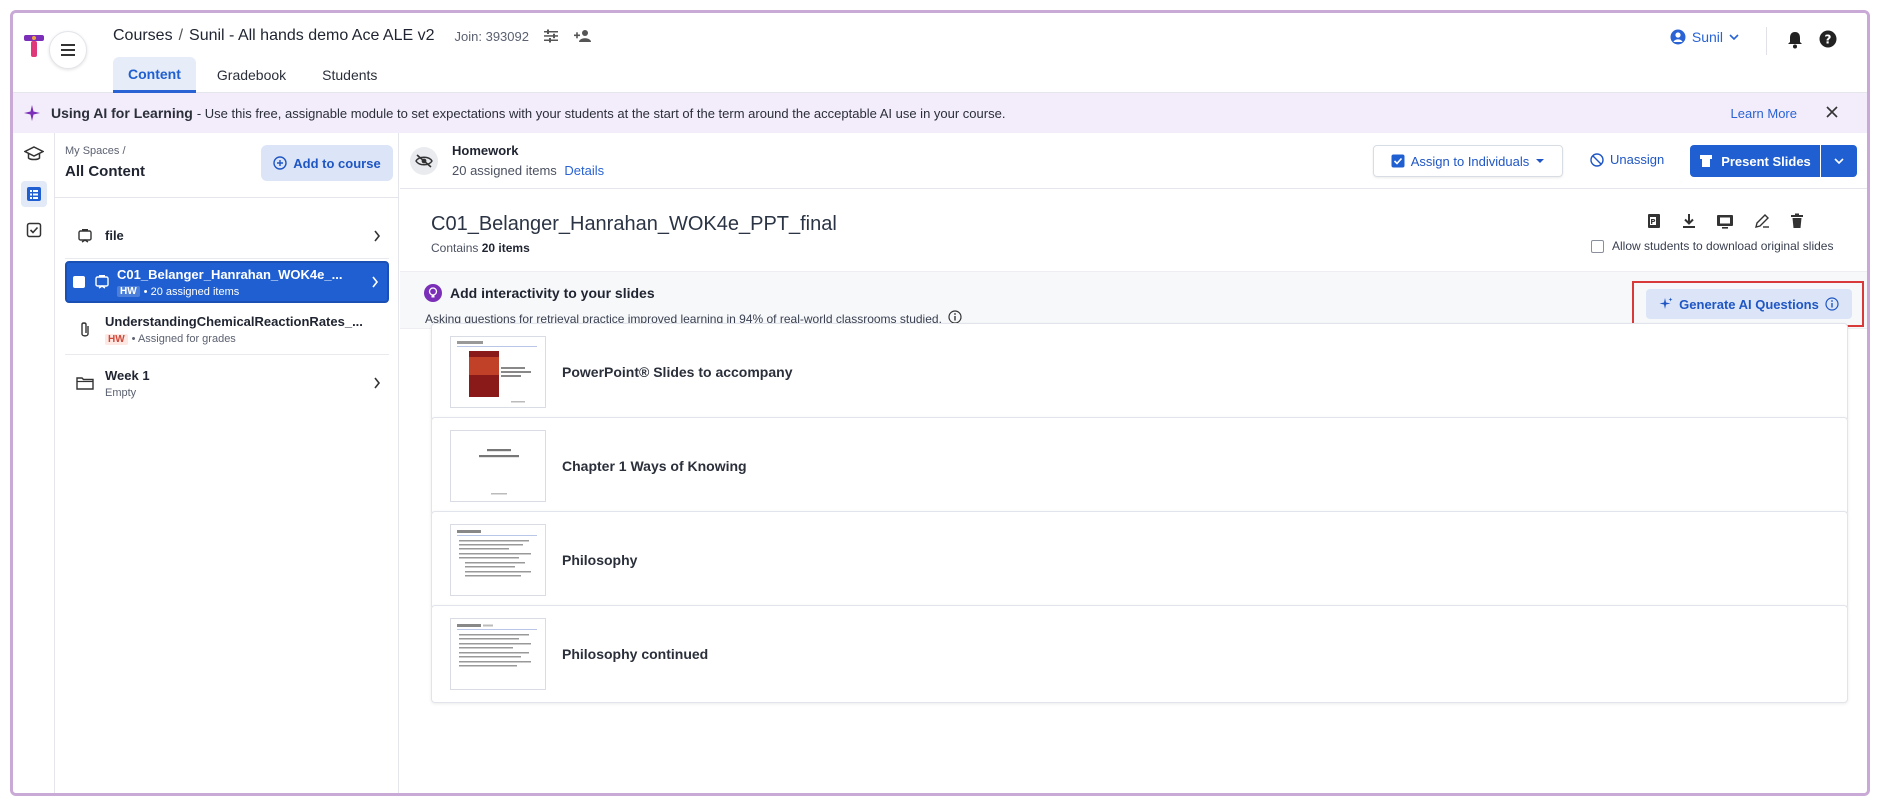 The width and height of the screenshot is (1880, 806). Describe the element at coordinates (34, 154) in the screenshot. I see `graduation-cap-icon` at that location.